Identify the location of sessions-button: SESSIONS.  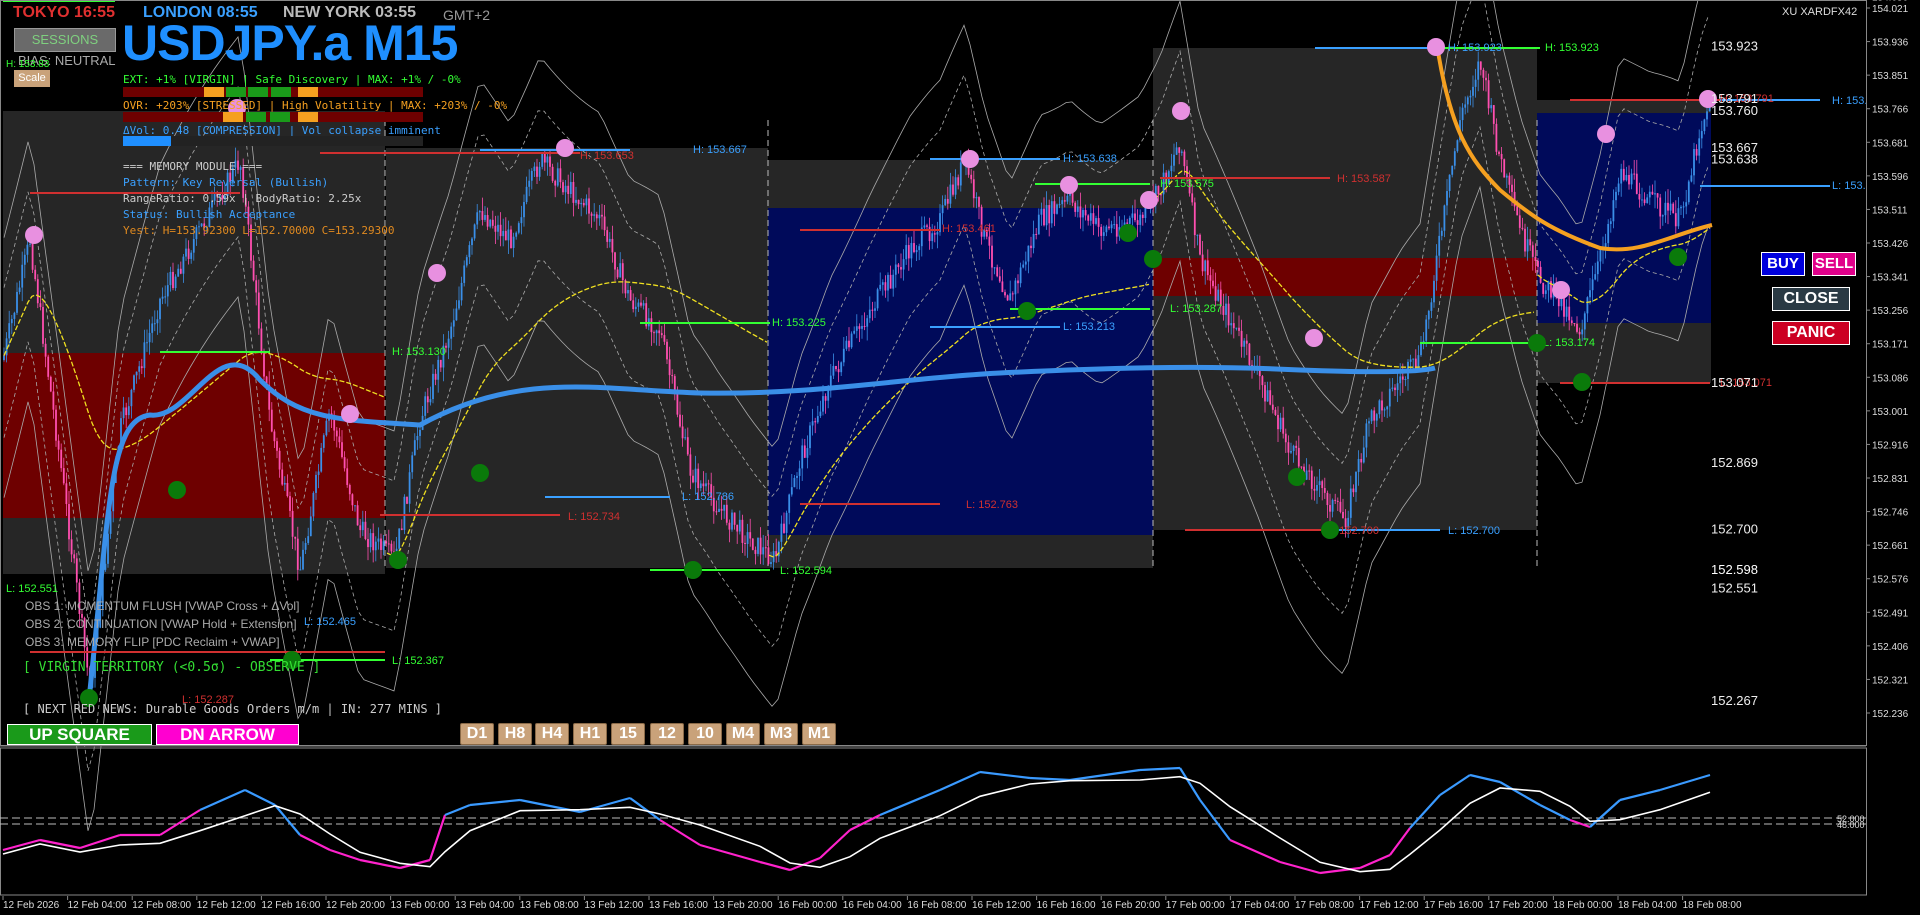
(65, 40).